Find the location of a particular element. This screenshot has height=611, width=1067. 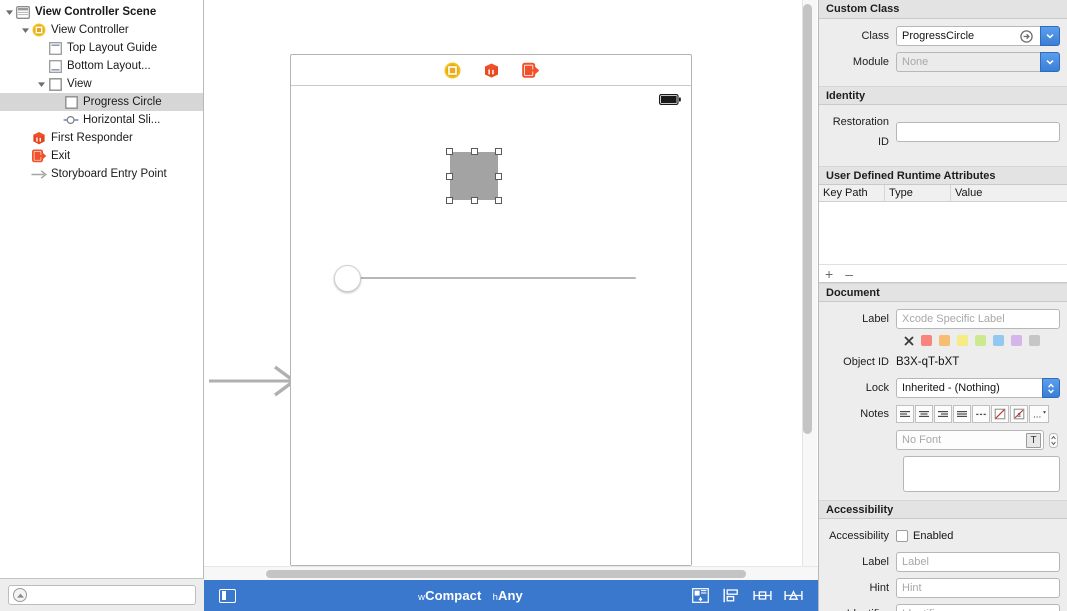

lock-row: Lock Inherited - (Nothing) is located at coordinates (942, 388).